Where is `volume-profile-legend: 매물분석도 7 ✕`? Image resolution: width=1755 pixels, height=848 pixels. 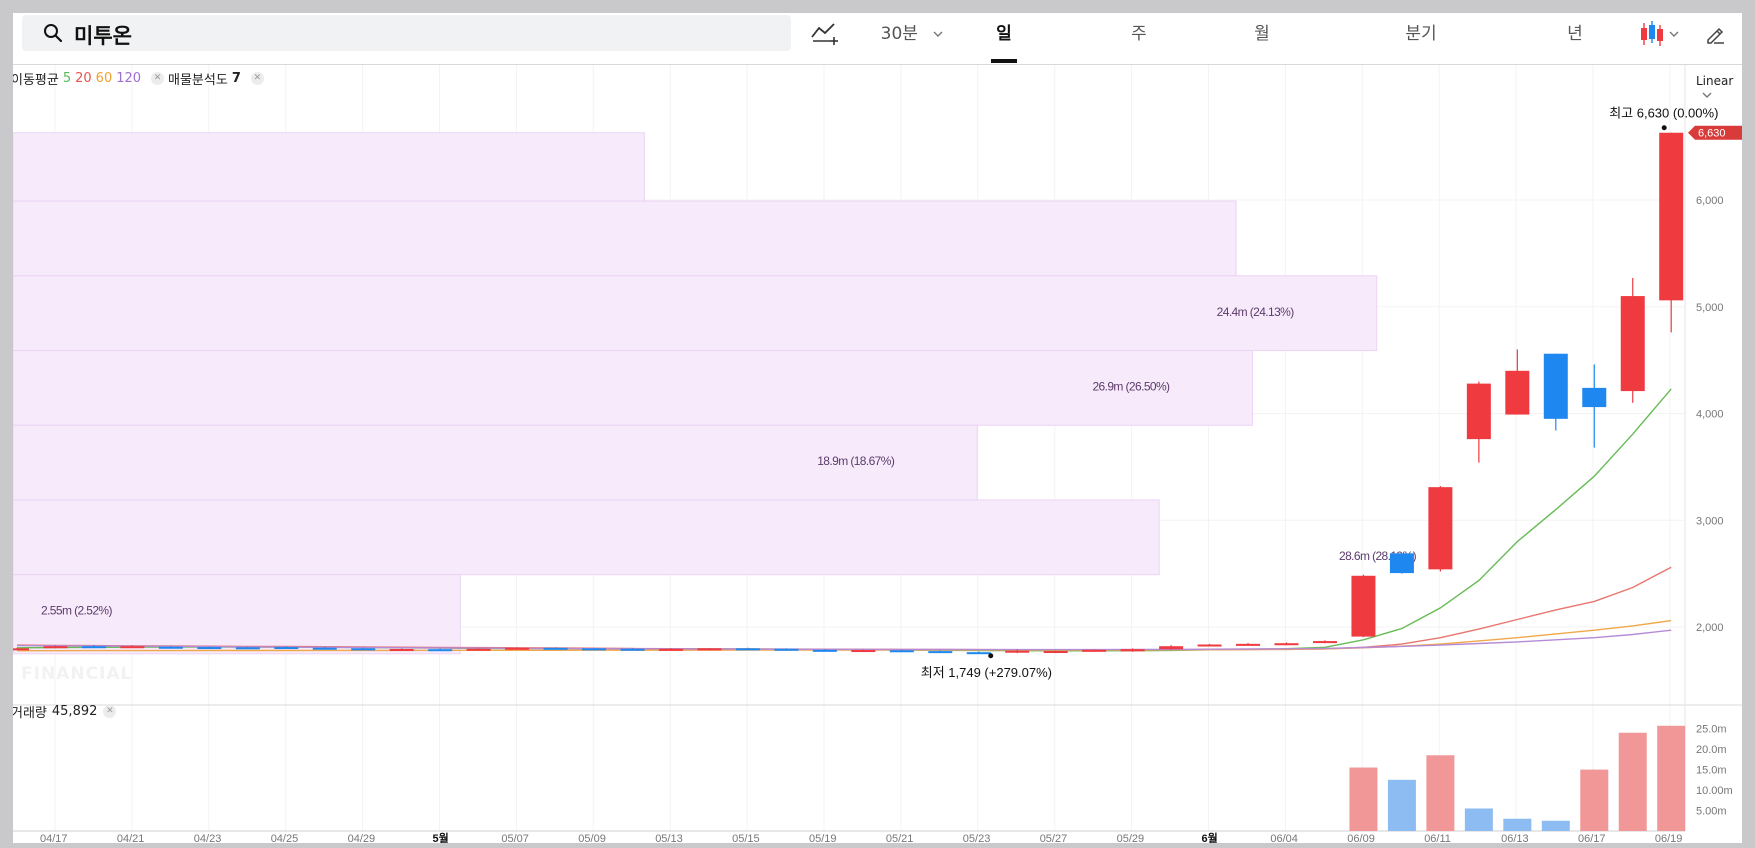 volume-profile-legend: 매물분석도 7 ✕ is located at coordinates (216, 78).